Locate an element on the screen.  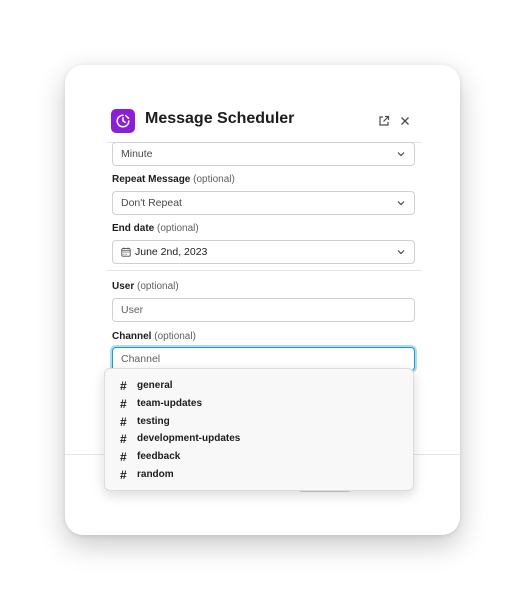
interval-select: Minute is located at coordinates (263, 154).